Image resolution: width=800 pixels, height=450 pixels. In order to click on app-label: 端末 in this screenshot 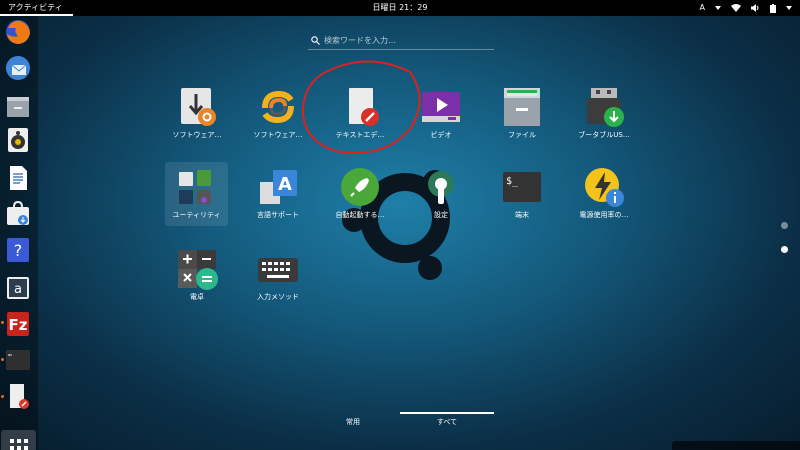, I will do `click(522, 215)`.